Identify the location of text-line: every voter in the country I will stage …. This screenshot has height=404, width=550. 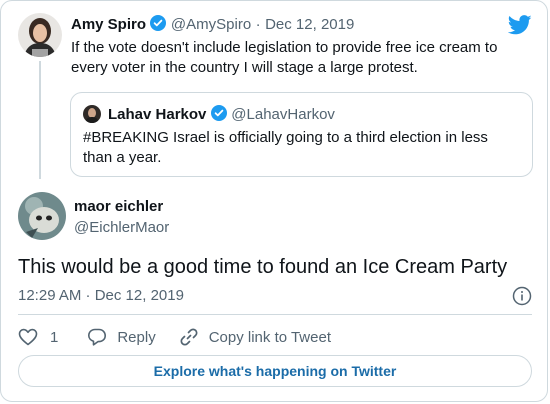
(244, 67).